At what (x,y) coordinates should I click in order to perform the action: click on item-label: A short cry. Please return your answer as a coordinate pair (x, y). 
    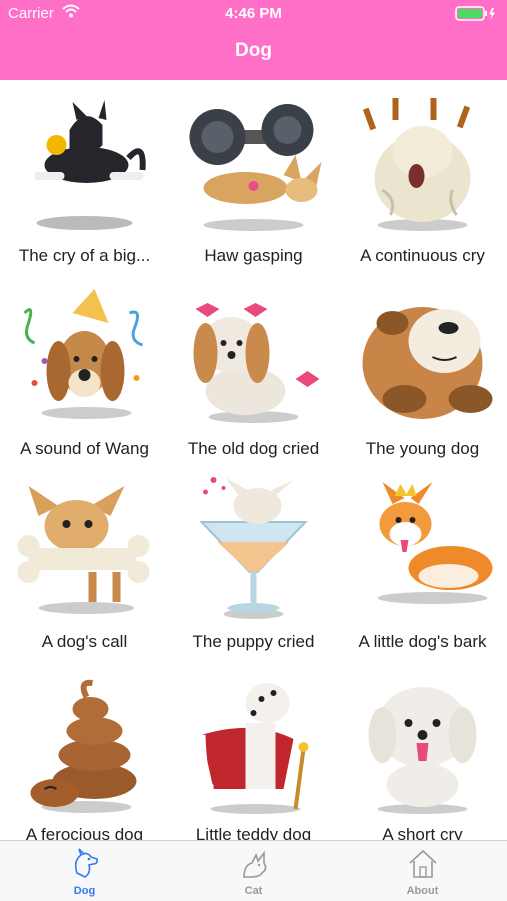
    Looking at the image, I should click on (422, 832).